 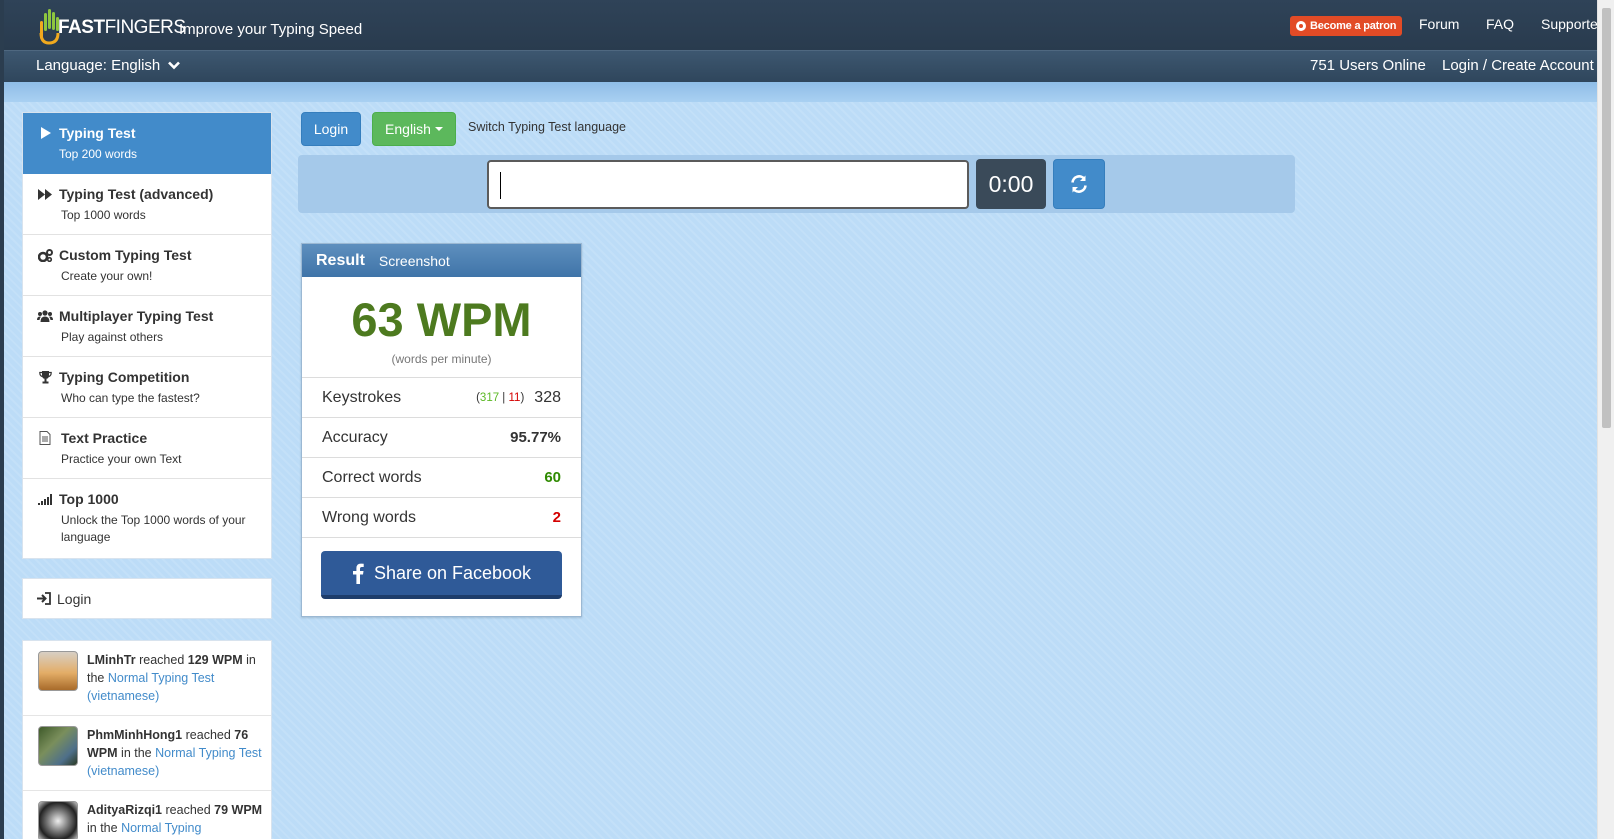 I want to click on accuracy-value: 95.77%, so click(x=535, y=437).